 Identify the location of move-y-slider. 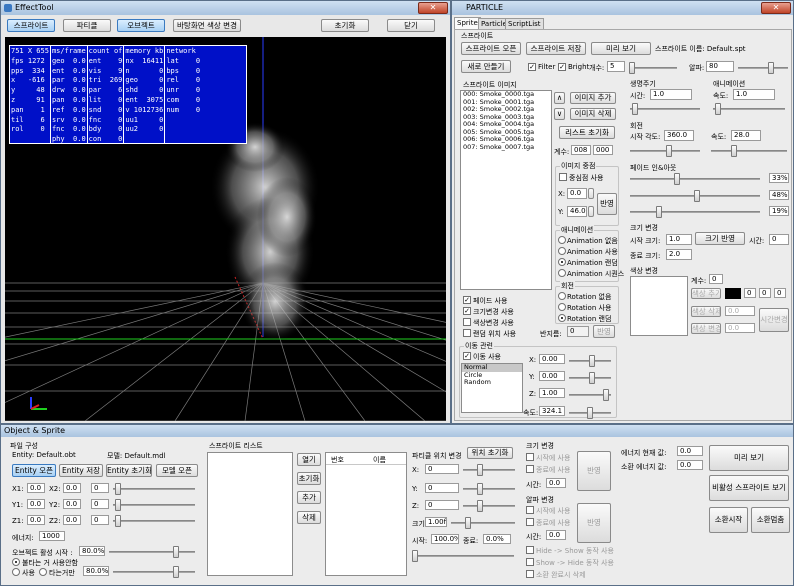
(590, 378).